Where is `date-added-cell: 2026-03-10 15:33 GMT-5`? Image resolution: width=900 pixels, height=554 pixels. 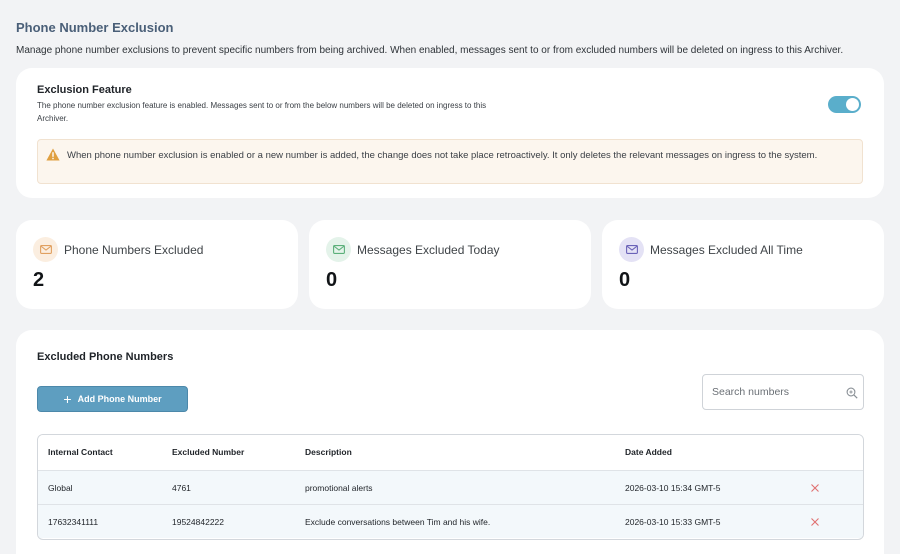
date-added-cell: 2026-03-10 15:33 GMT-5 is located at coordinates (673, 522).